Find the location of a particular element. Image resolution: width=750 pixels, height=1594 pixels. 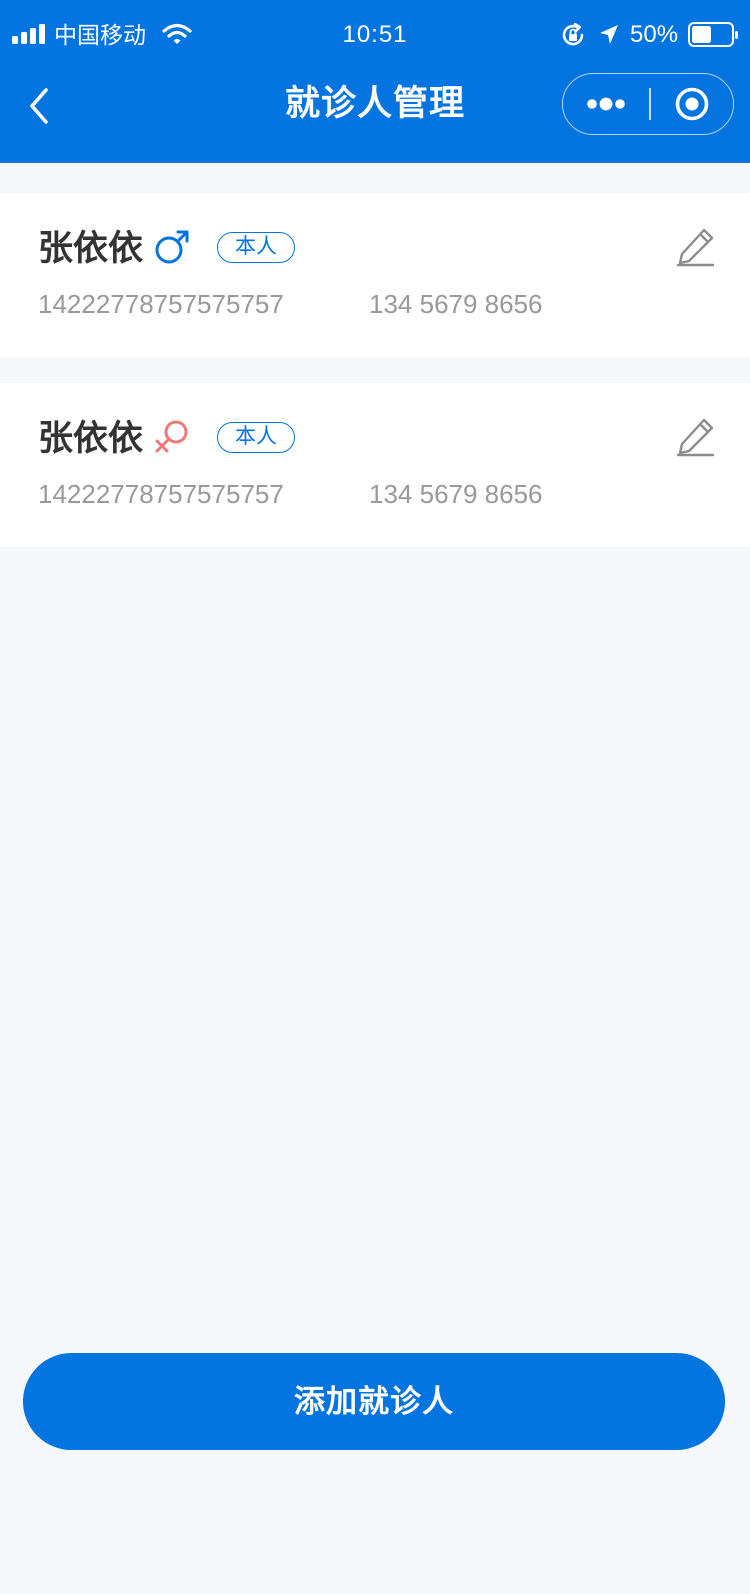

close-target-icon is located at coordinates (692, 104).